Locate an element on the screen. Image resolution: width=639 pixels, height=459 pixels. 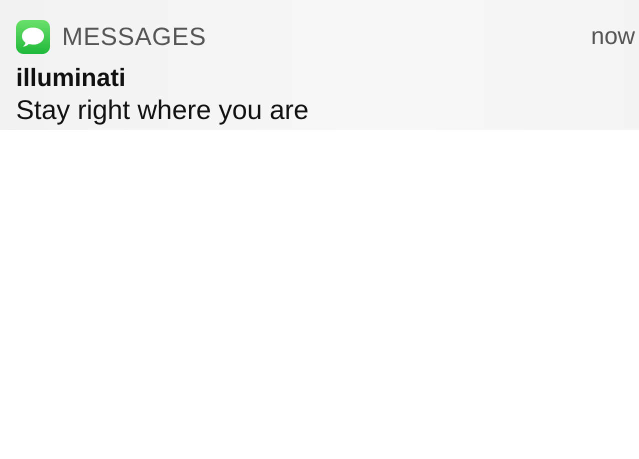
app-name: MESSAGES is located at coordinates (134, 37).